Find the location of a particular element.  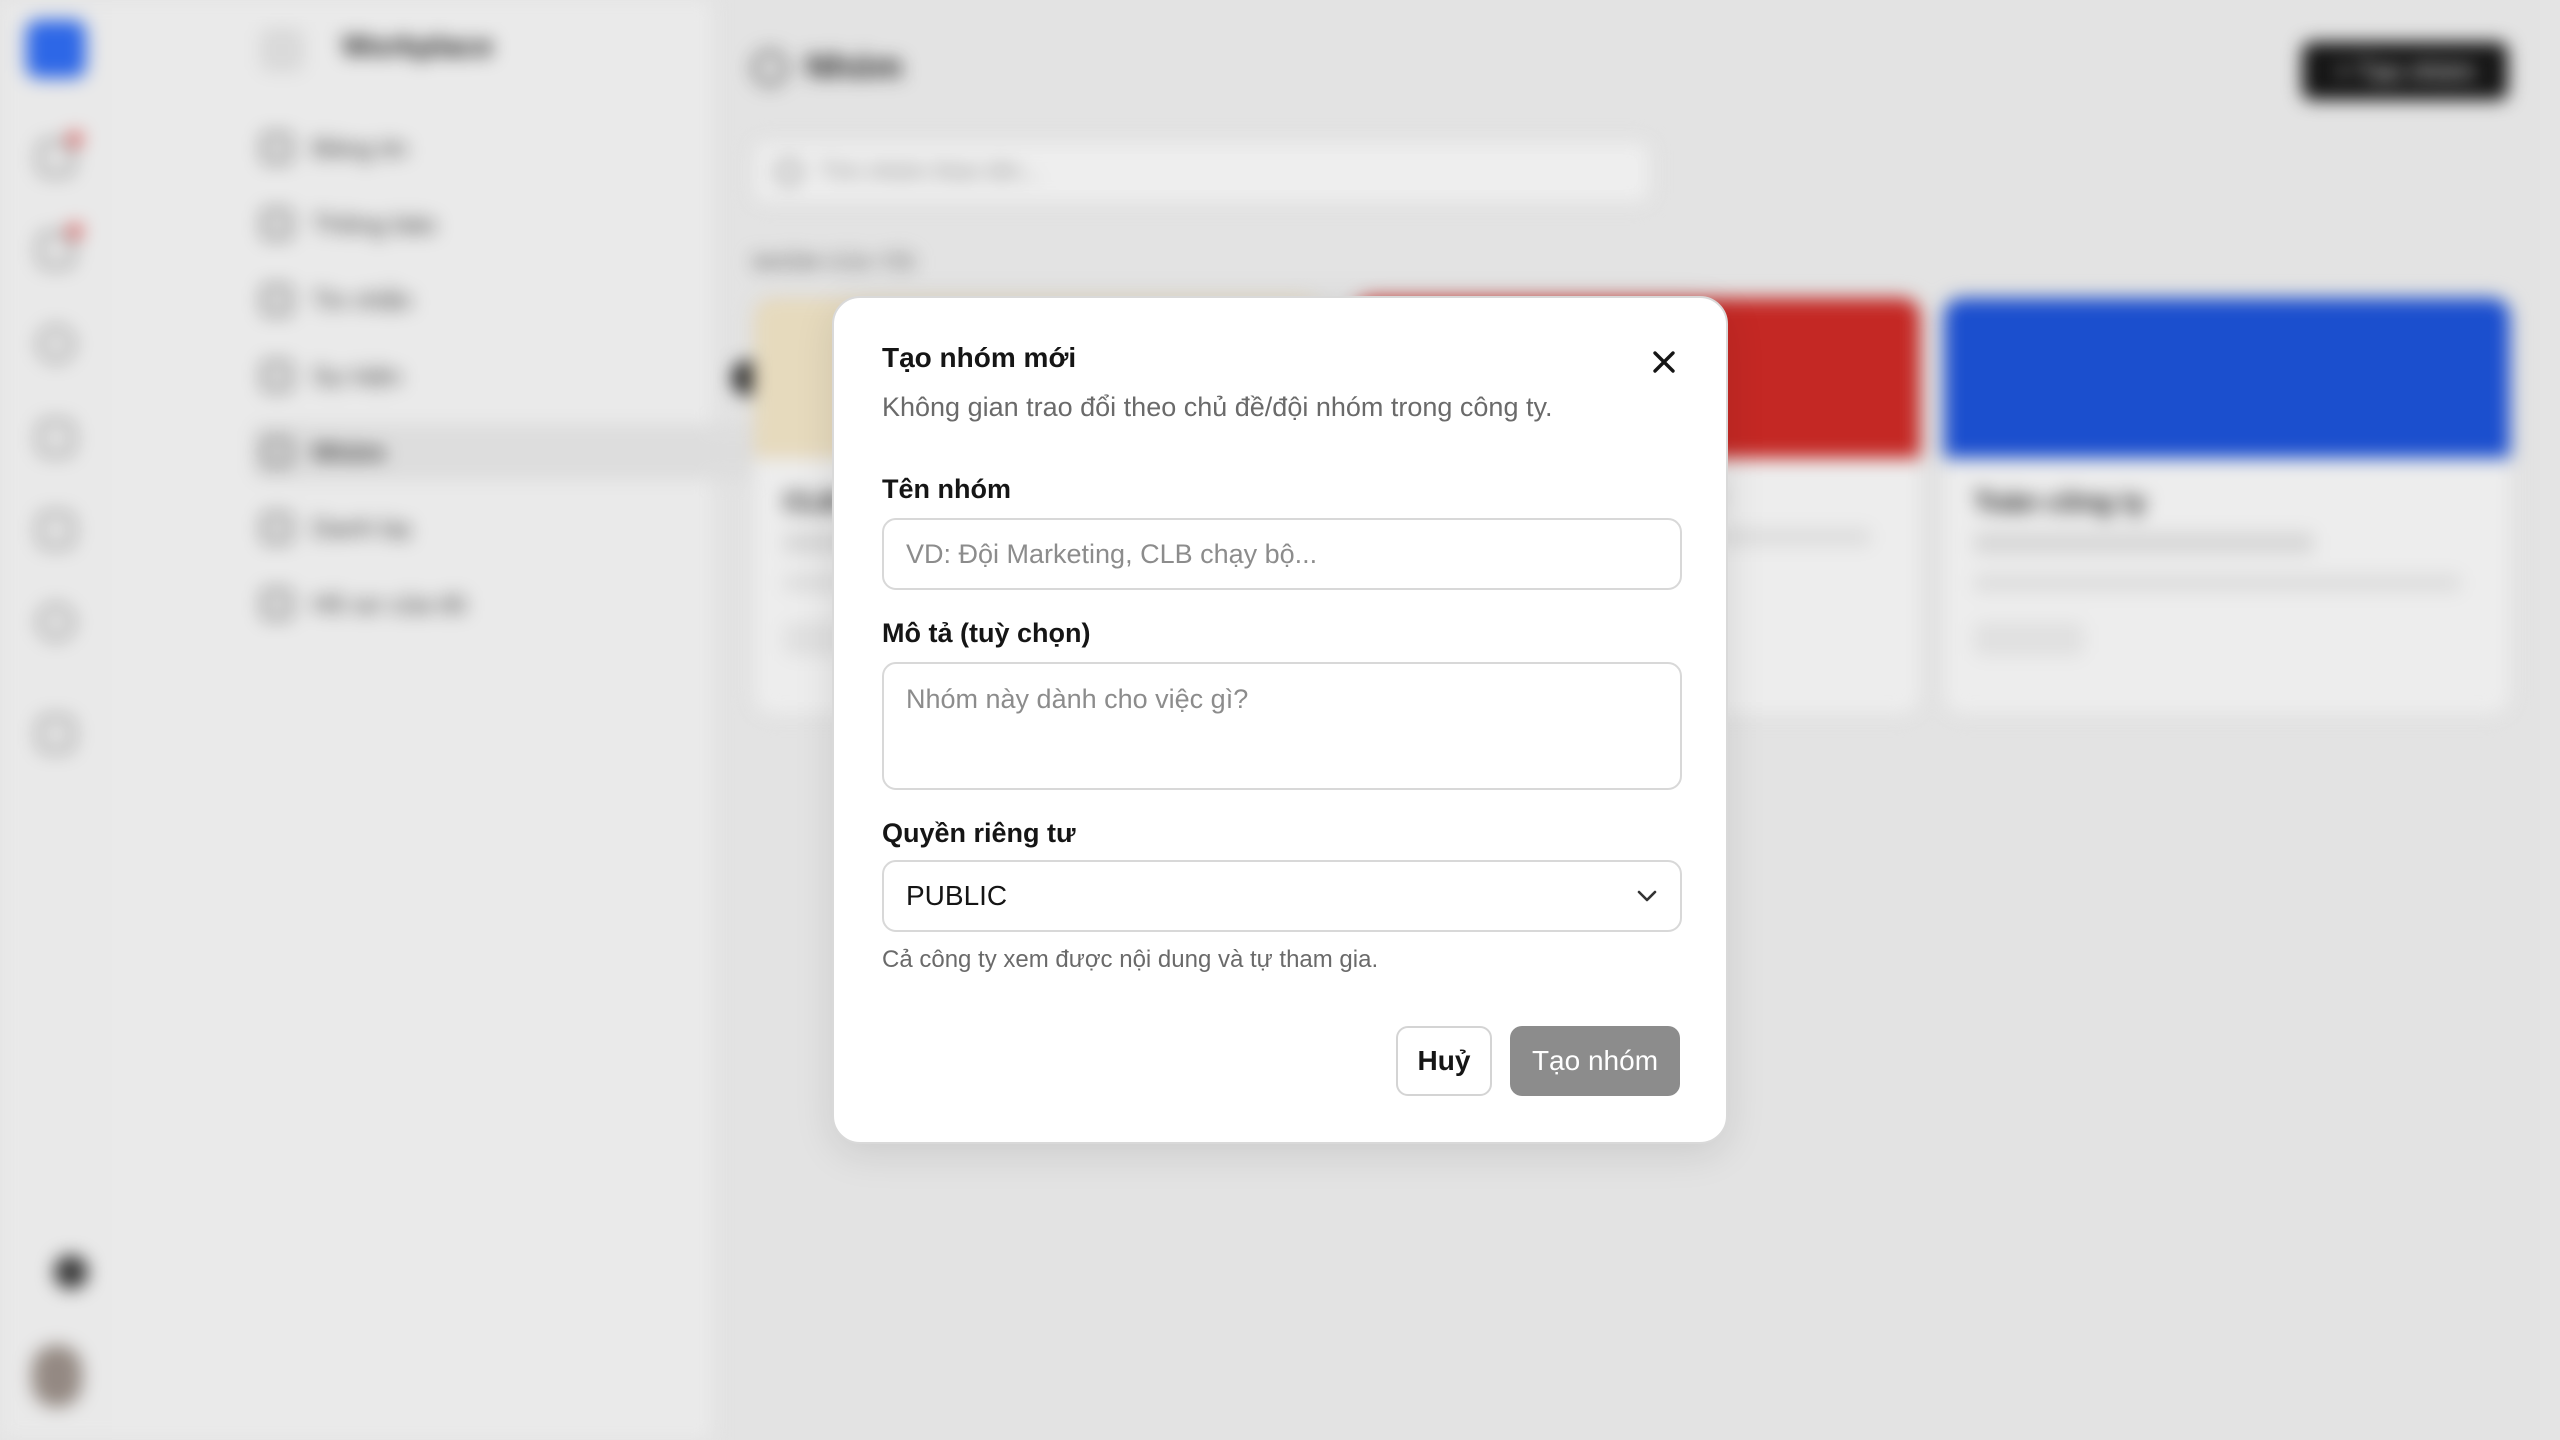

privacy-select: PUBLIC is located at coordinates (1282, 896).